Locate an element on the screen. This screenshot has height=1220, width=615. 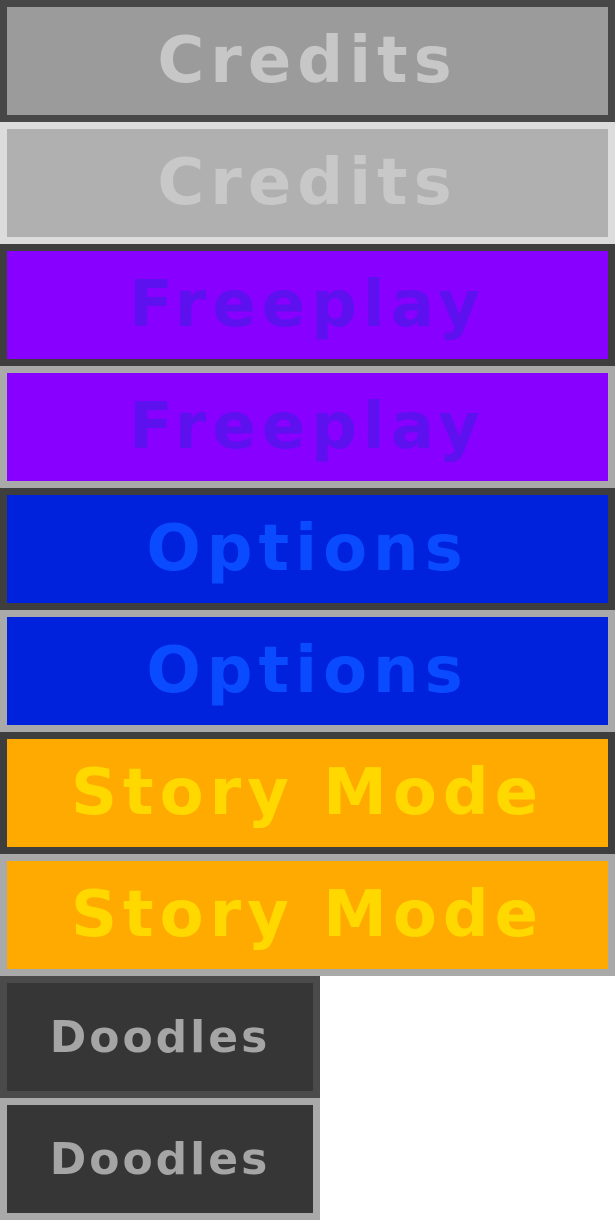
options-button: Options is located at coordinates (307, 549).